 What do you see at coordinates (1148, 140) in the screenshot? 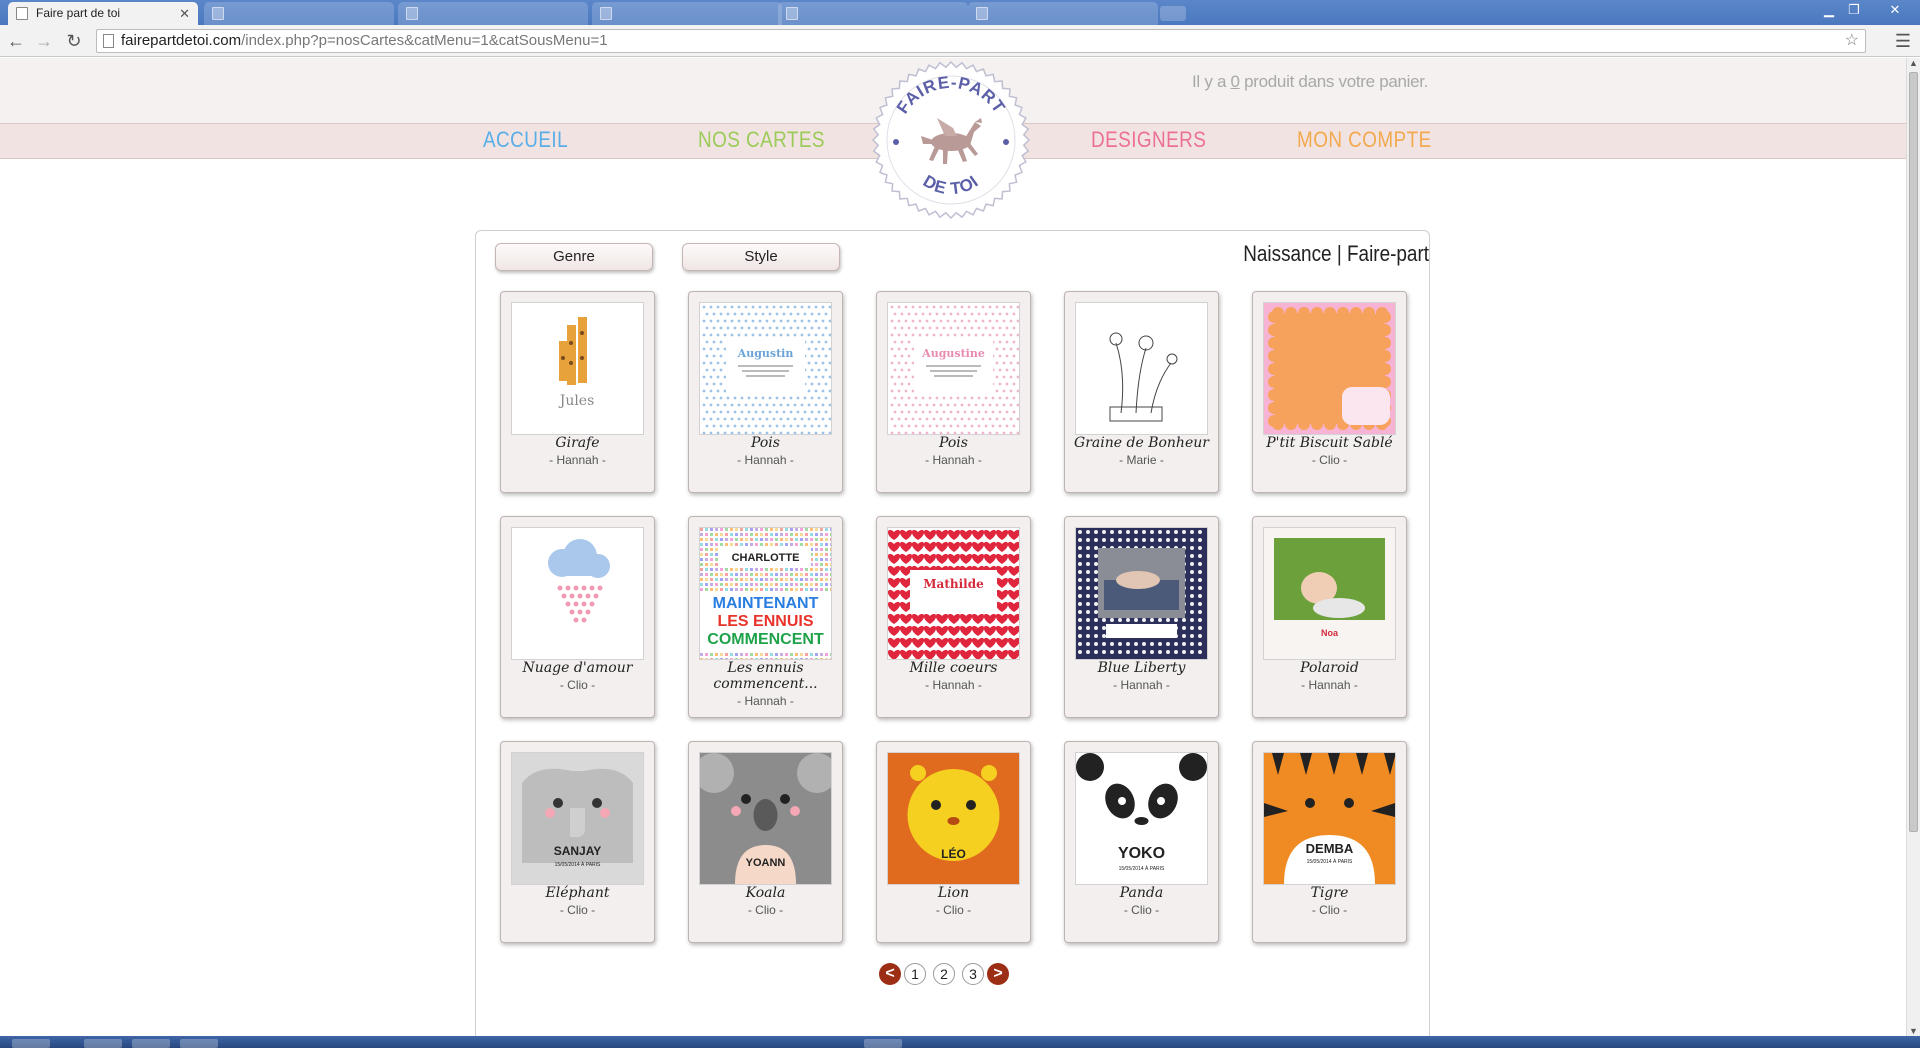
I see `nav-designers: DESIGNERS` at bounding box center [1148, 140].